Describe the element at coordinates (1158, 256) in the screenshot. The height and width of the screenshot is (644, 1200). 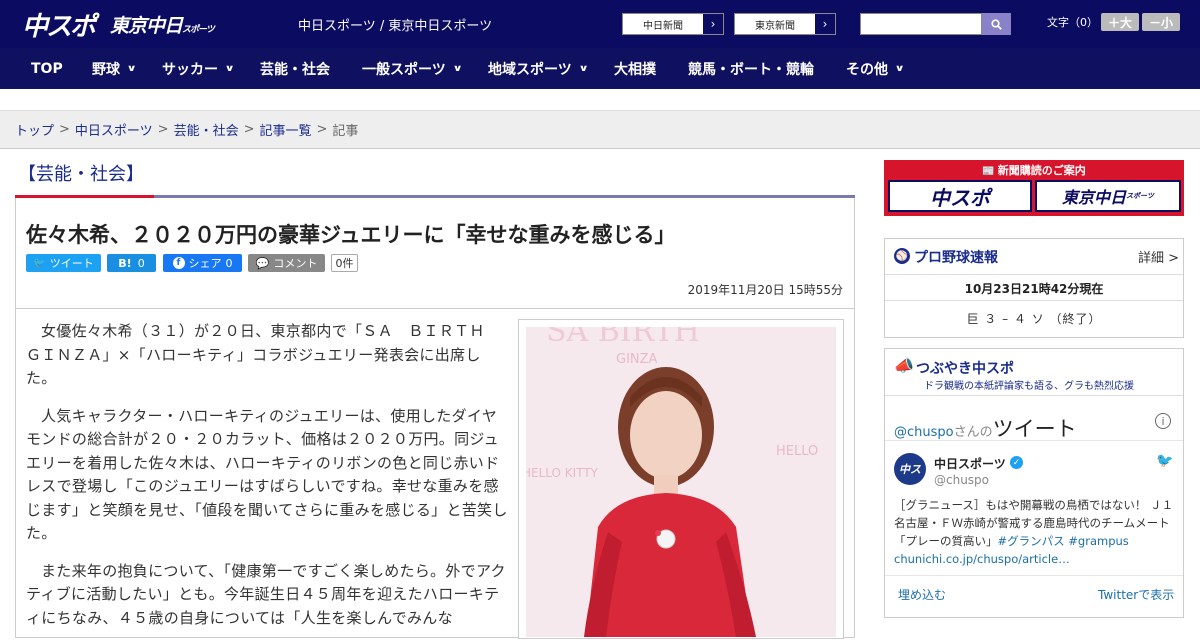
I see `baseball-details-link: 詳細 >` at that location.